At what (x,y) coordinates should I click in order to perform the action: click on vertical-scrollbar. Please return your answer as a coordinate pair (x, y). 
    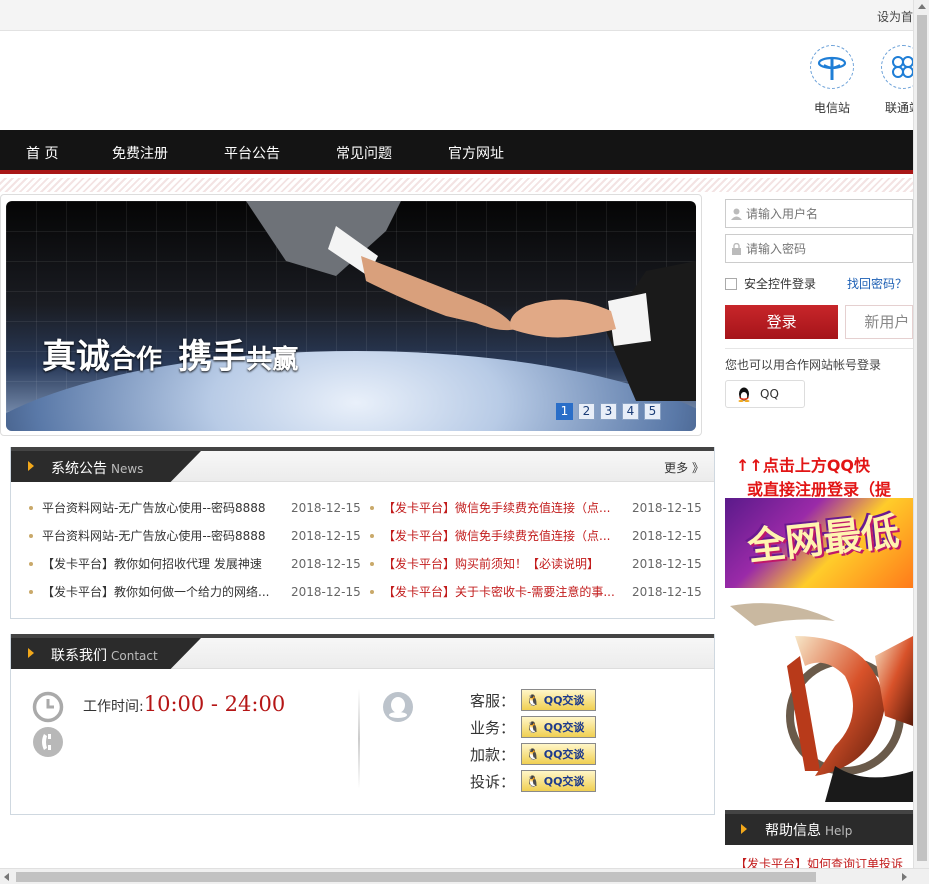
    Looking at the image, I should click on (921, 434).